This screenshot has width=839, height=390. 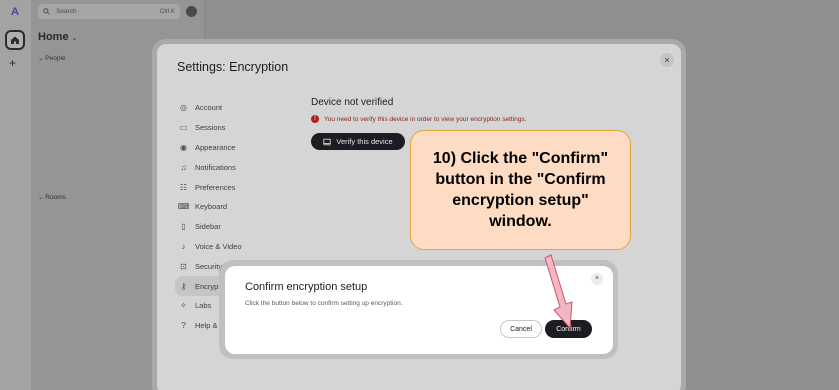 What do you see at coordinates (327, 141) in the screenshot?
I see `computer-icon` at bounding box center [327, 141].